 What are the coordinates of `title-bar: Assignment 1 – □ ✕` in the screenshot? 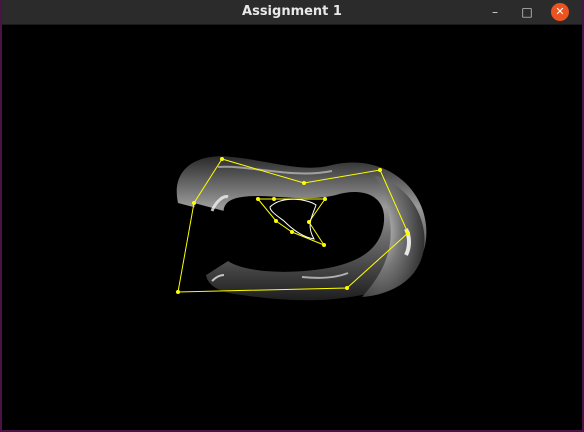 It's located at (292, 12).